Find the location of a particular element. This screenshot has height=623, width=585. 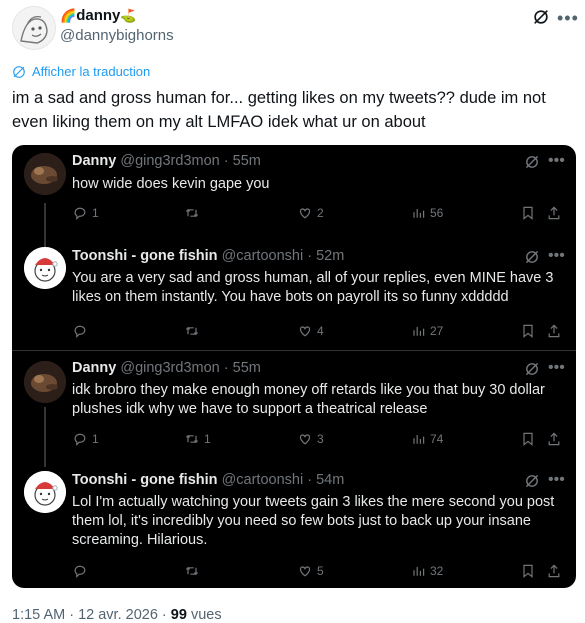

like-button: 3 is located at coordinates (310, 439).